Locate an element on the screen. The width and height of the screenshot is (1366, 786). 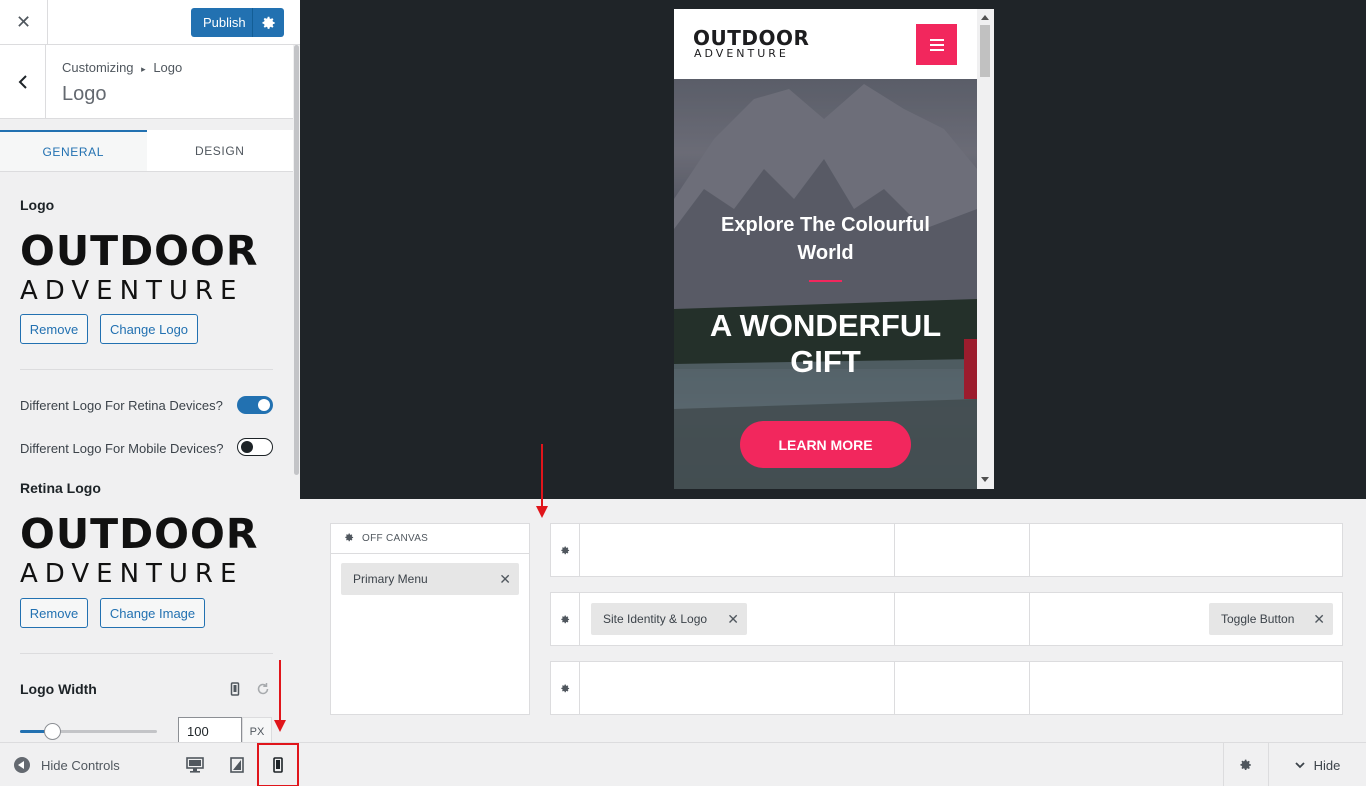
logo-label: Logo is located at coordinates (37, 205).